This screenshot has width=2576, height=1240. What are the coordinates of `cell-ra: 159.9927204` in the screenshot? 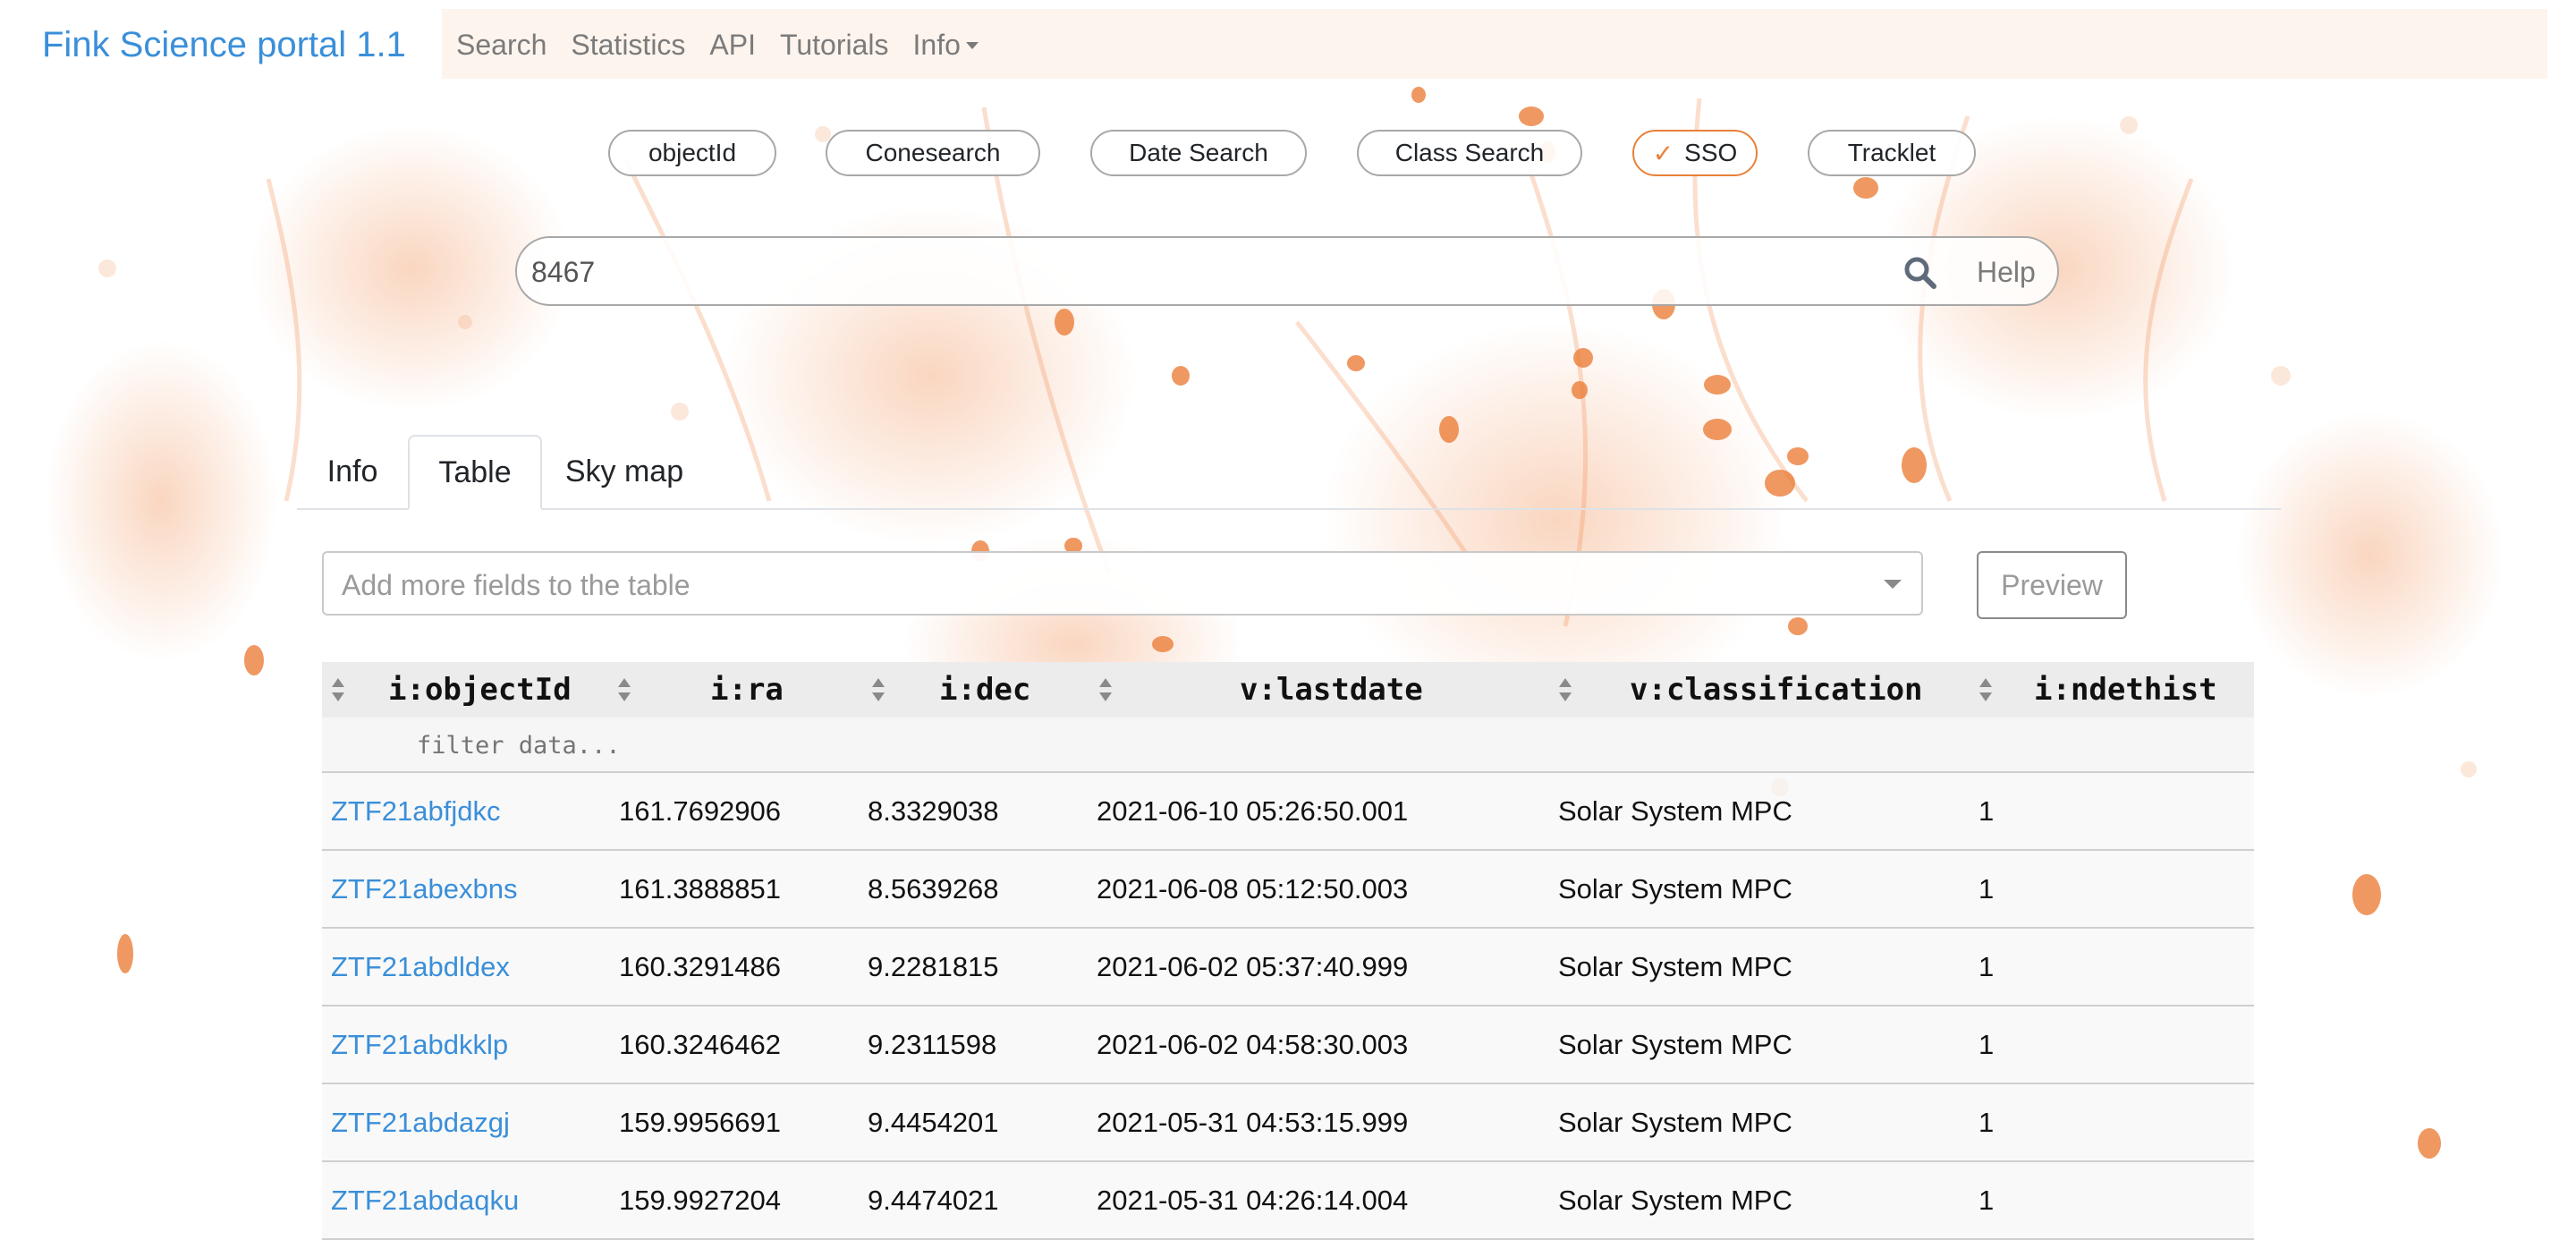 It's located at (700, 1200).